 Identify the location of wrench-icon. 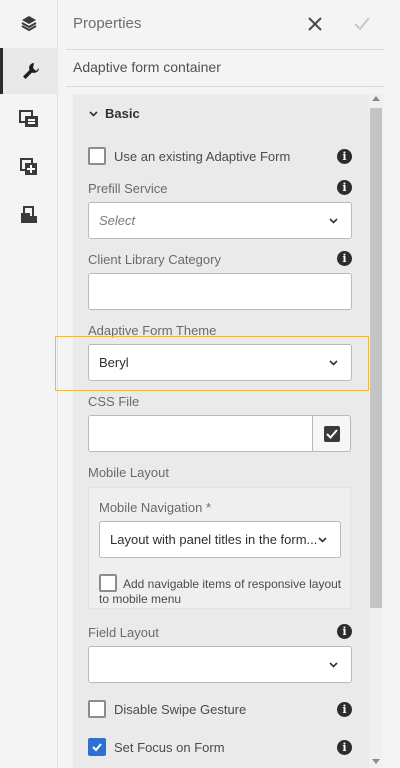
(30, 71).